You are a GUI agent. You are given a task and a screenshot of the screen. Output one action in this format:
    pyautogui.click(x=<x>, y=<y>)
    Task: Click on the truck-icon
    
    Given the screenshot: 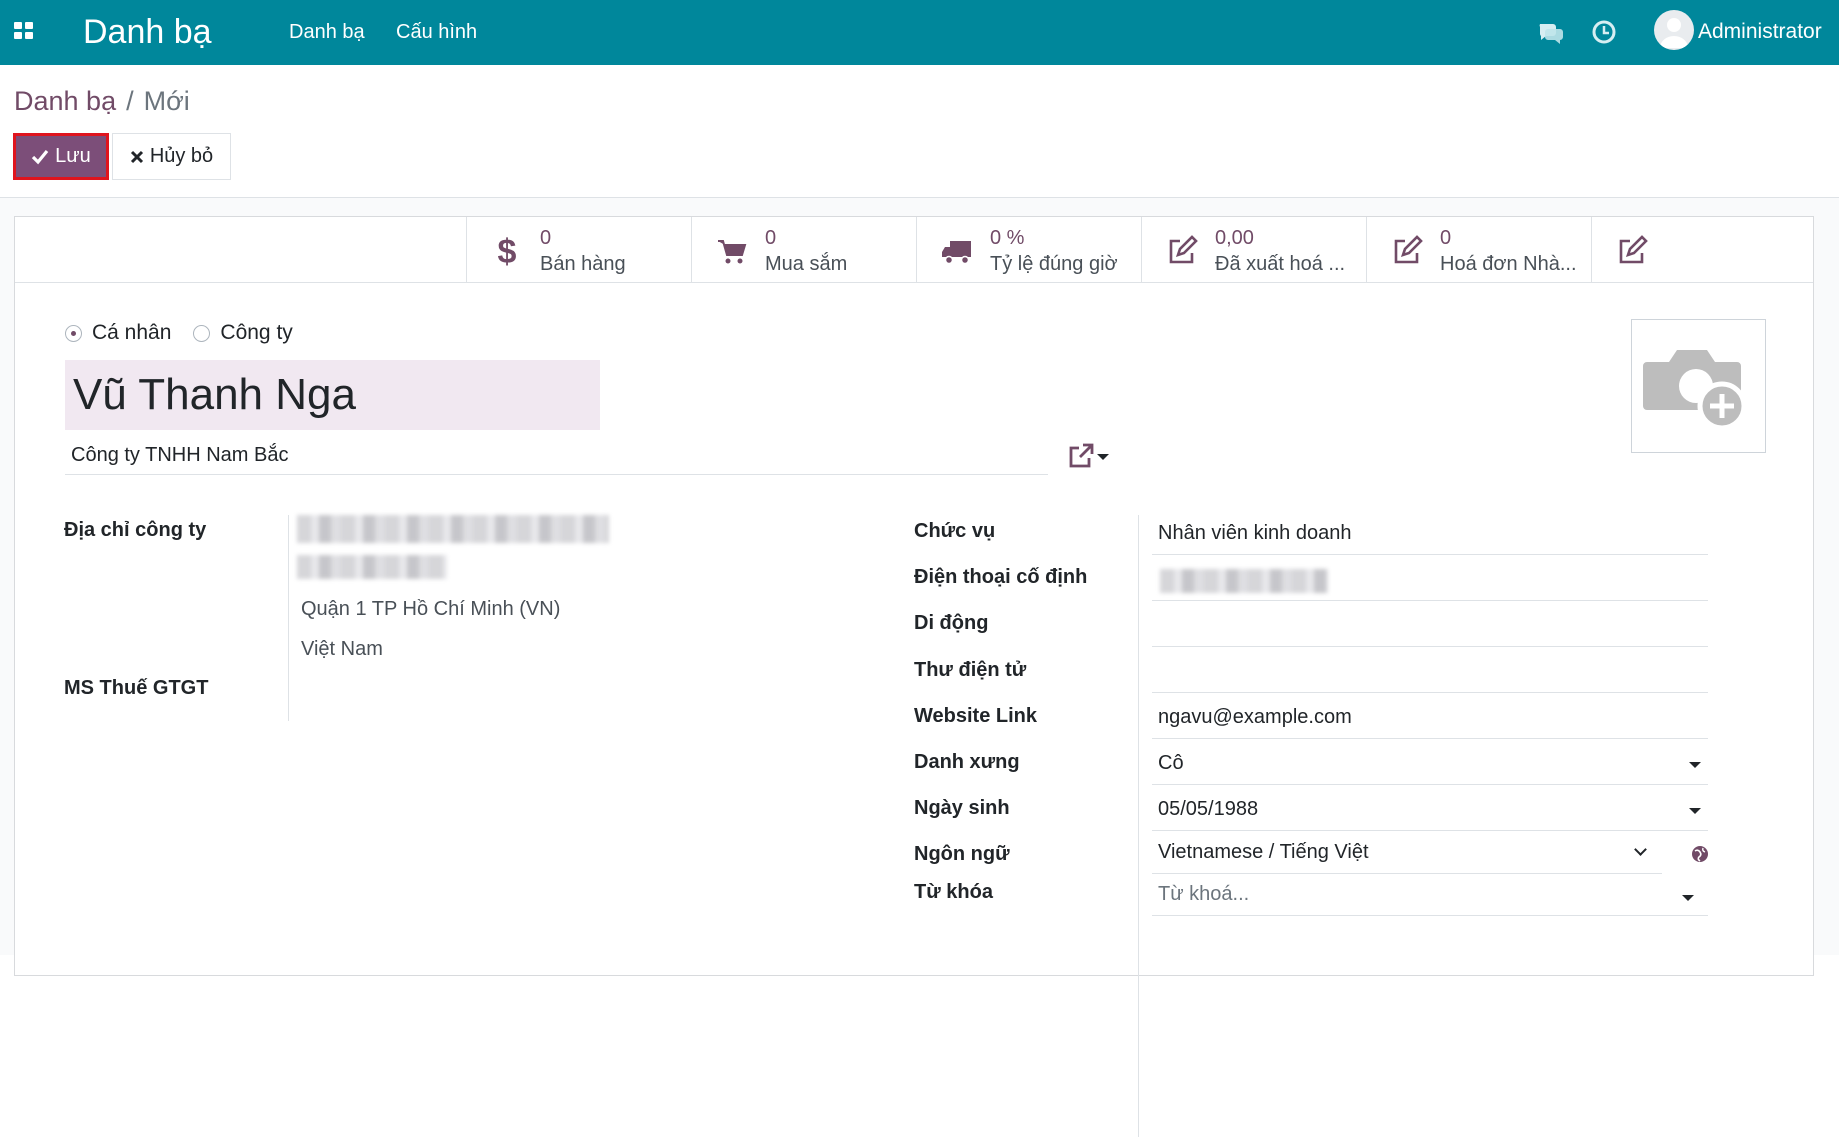 What is the action you would take?
    pyautogui.click(x=956, y=253)
    